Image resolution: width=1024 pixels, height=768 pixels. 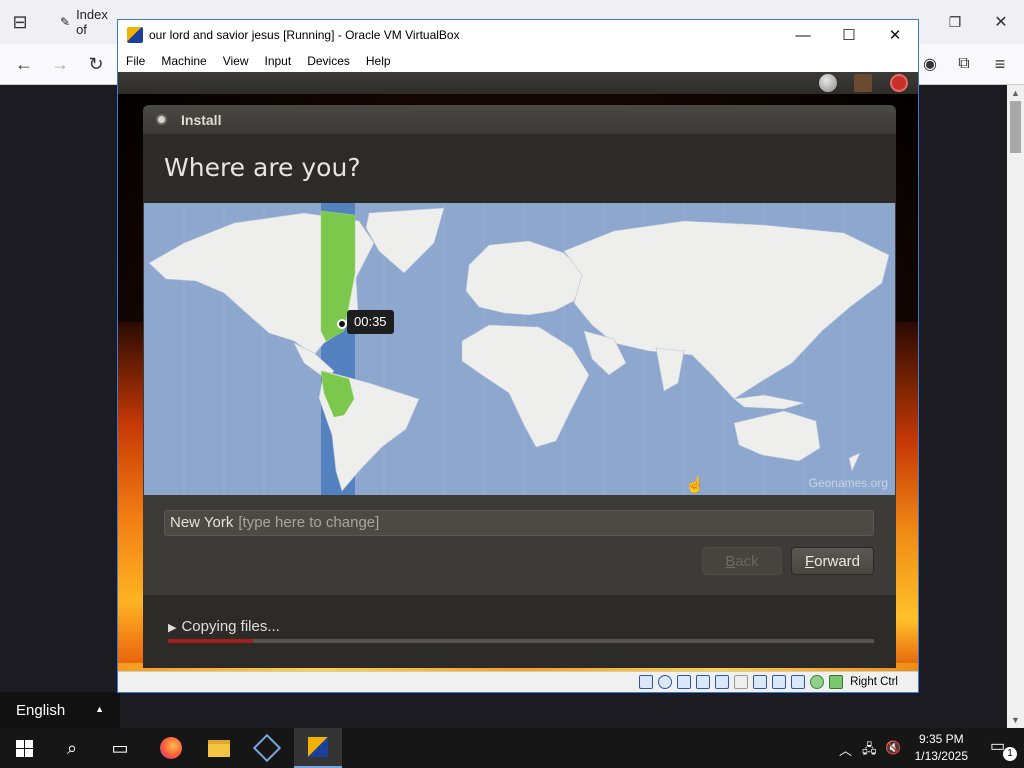 What do you see at coordinates (832, 561) in the screenshot?
I see `forward-button: Forward` at bounding box center [832, 561].